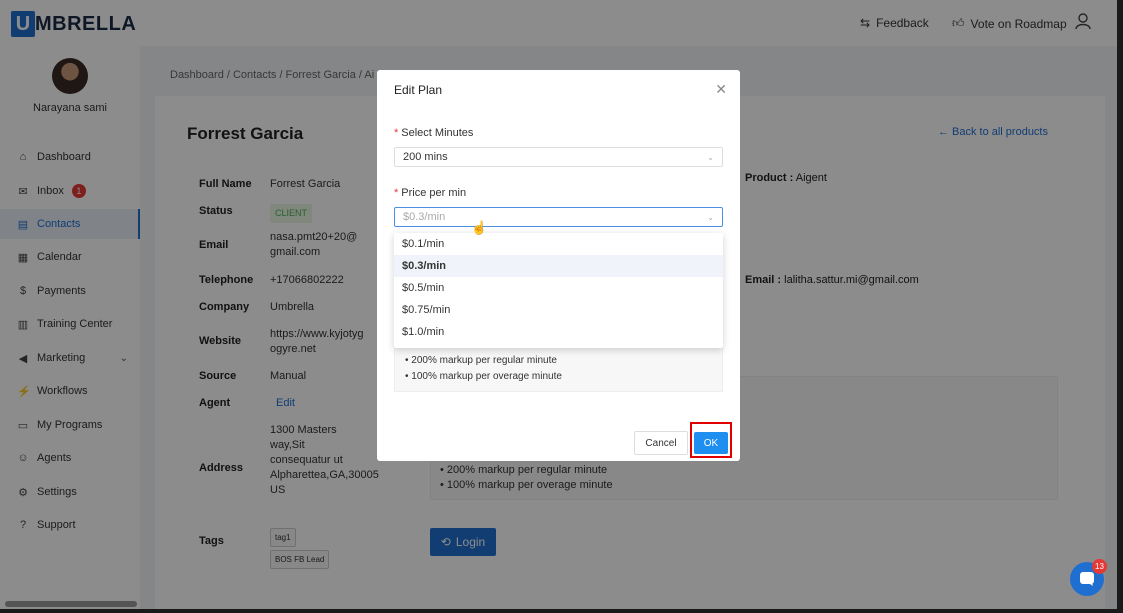  Describe the element at coordinates (661, 443) in the screenshot. I see `cancel-button: Cancel` at that location.